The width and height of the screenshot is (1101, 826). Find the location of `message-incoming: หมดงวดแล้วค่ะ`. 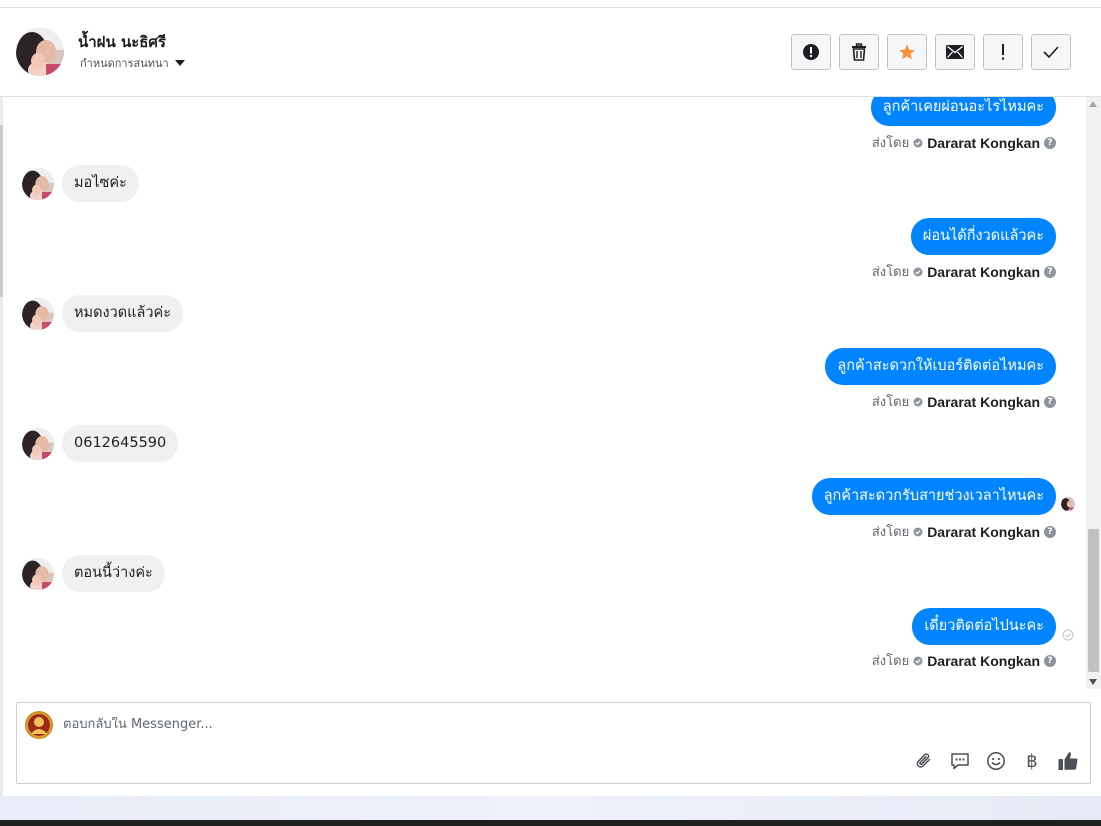

message-incoming: หมดงวดแล้วค่ะ is located at coordinates (123, 313).